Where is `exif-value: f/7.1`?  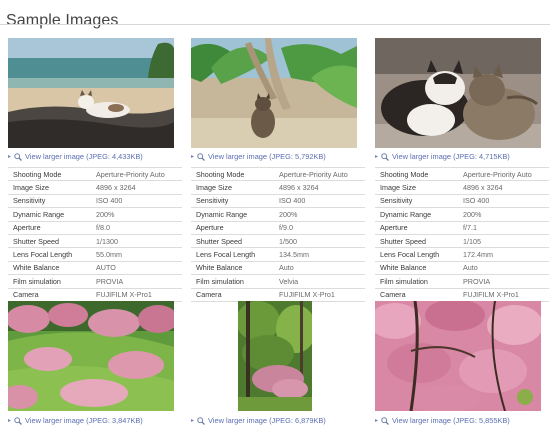 exif-value: f/7.1 is located at coordinates (503, 228).